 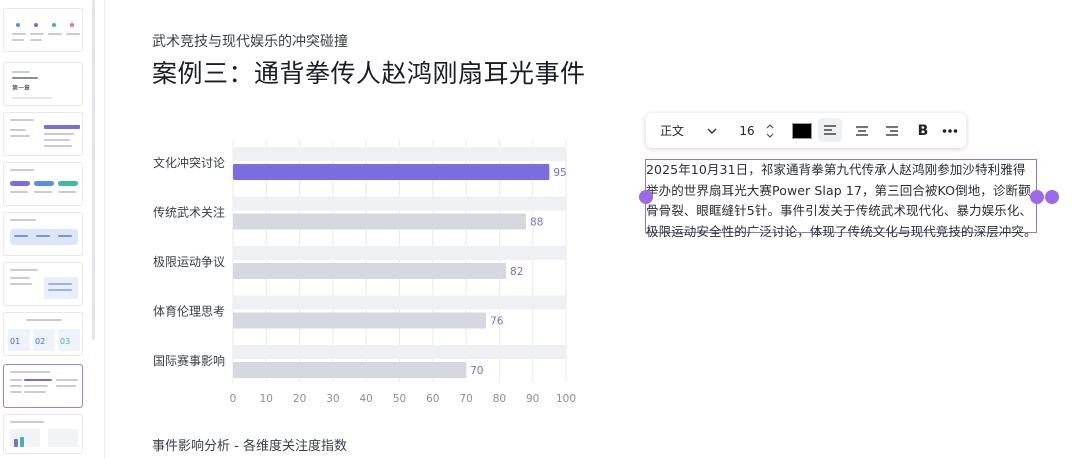 I want to click on thumb-step-1: 01, so click(x=15, y=341).